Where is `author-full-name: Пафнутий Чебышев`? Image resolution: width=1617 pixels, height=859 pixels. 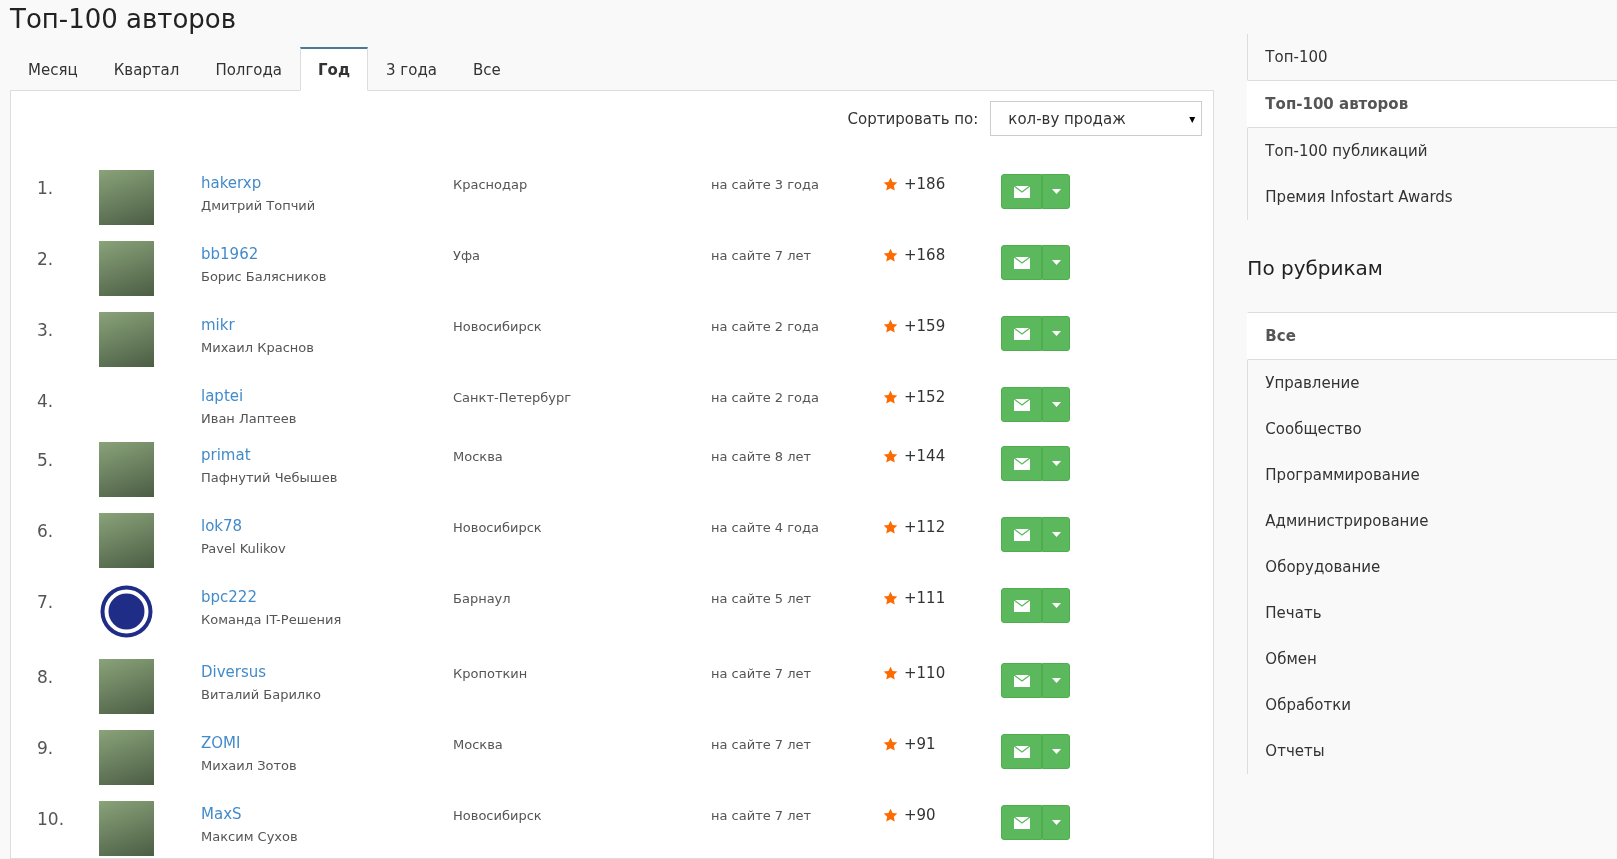
author-full-name: Пафнутий Чебышев is located at coordinates (270, 477).